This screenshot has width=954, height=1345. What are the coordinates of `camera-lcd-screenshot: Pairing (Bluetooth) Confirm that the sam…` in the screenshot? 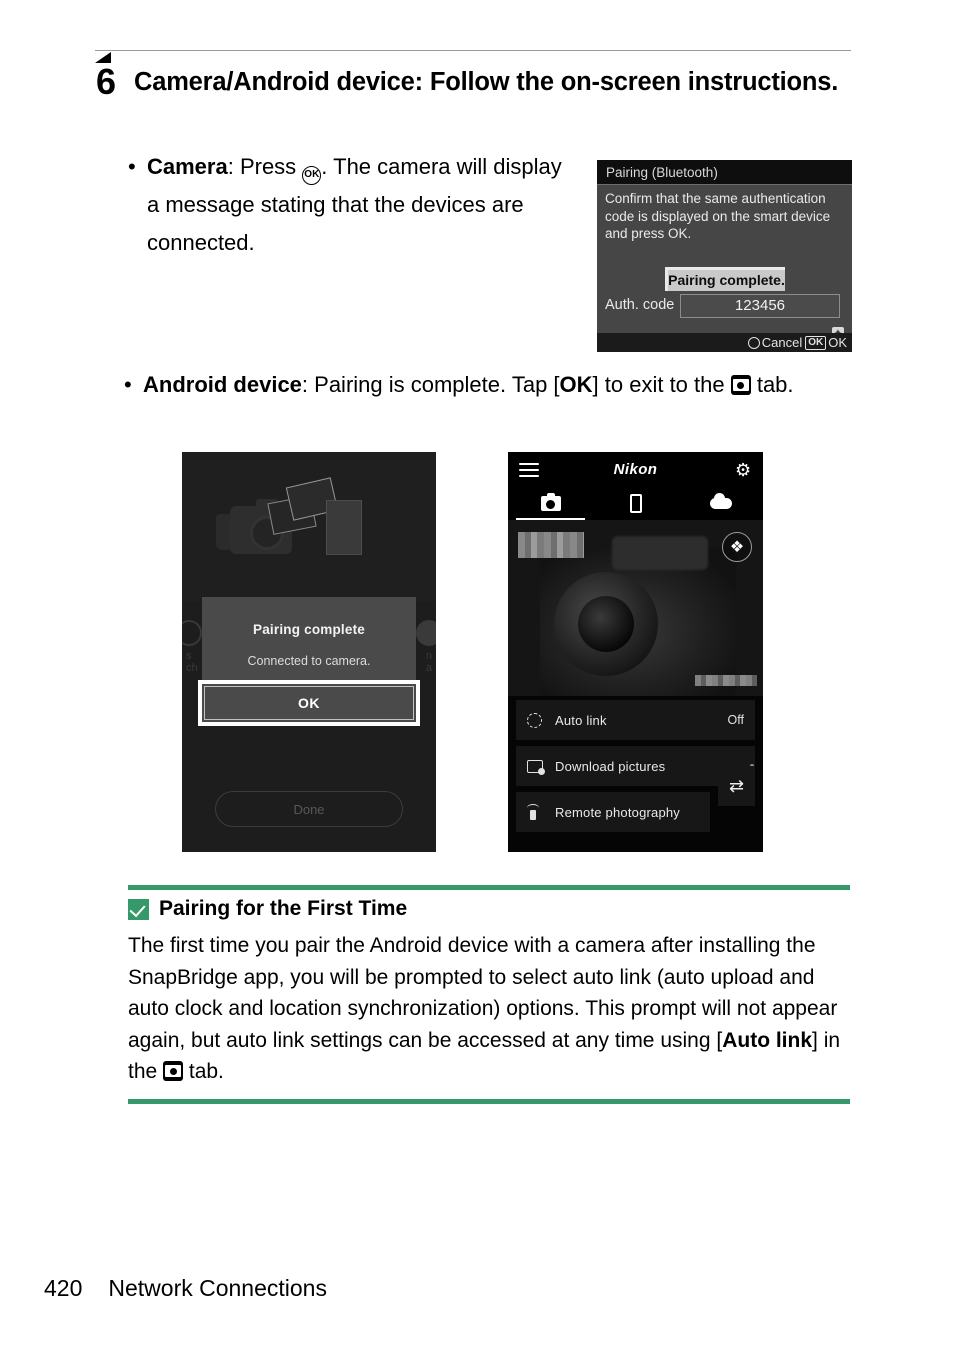 It's located at (724, 256).